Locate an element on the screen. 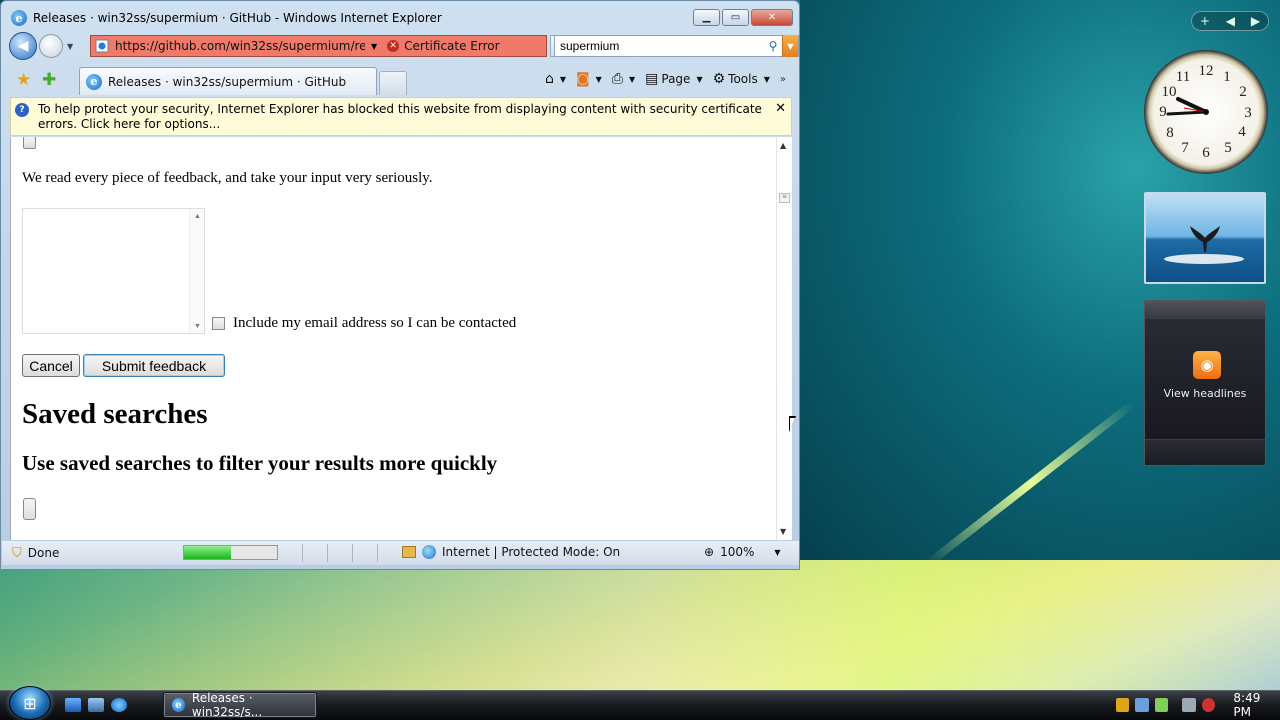 This screenshot has width=1280, height=720. feeds-dropdown-icon: ▼ is located at coordinates (599, 79).